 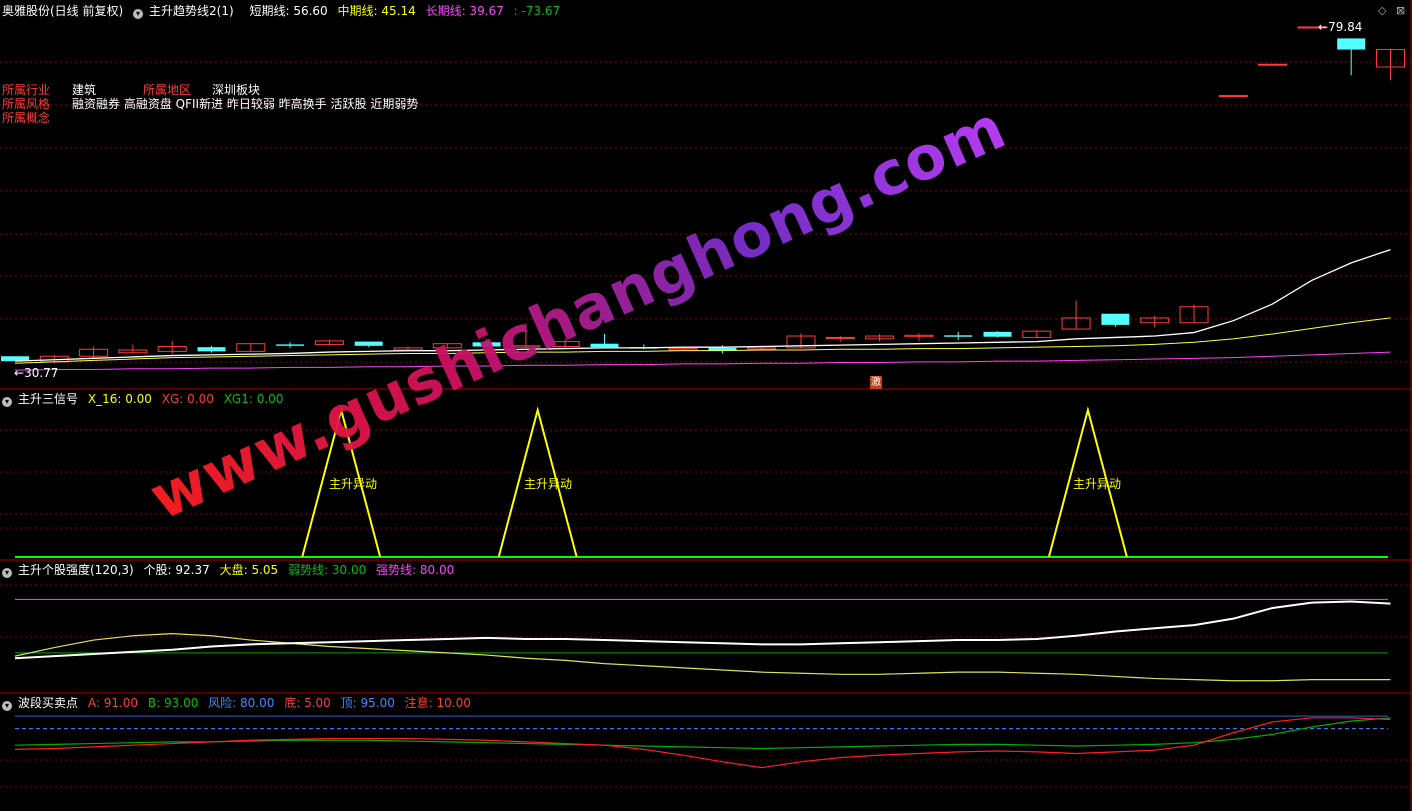 What do you see at coordinates (187, 399) in the screenshot?
I see `xg-value: XG: 0.00` at bounding box center [187, 399].